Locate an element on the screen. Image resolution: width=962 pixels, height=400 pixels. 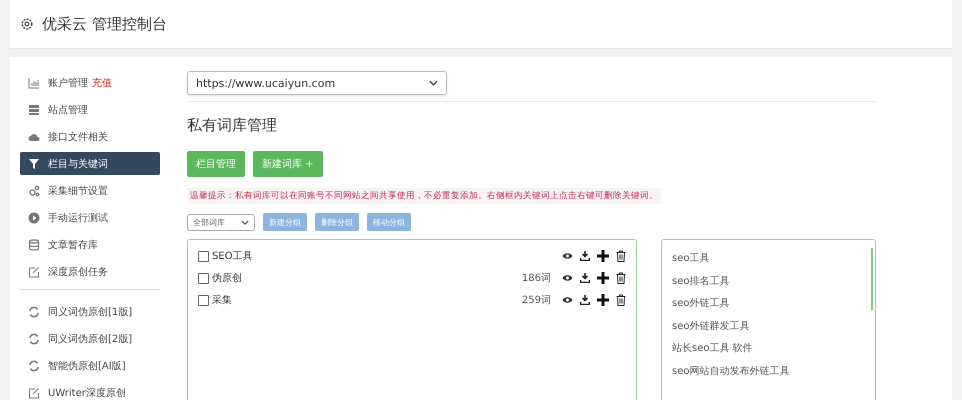
play-icon is located at coordinates (34, 218).